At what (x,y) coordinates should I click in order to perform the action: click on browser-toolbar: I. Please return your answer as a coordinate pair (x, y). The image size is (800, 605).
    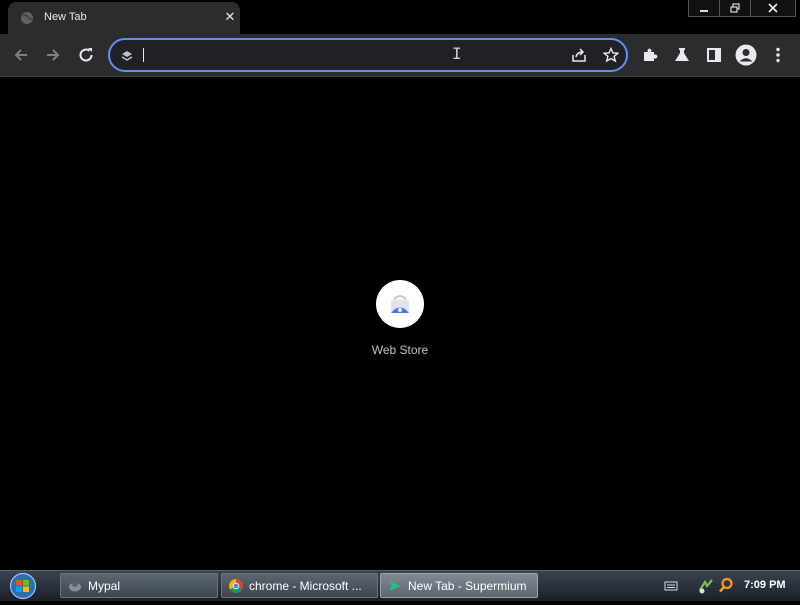
    Looking at the image, I should click on (400, 55).